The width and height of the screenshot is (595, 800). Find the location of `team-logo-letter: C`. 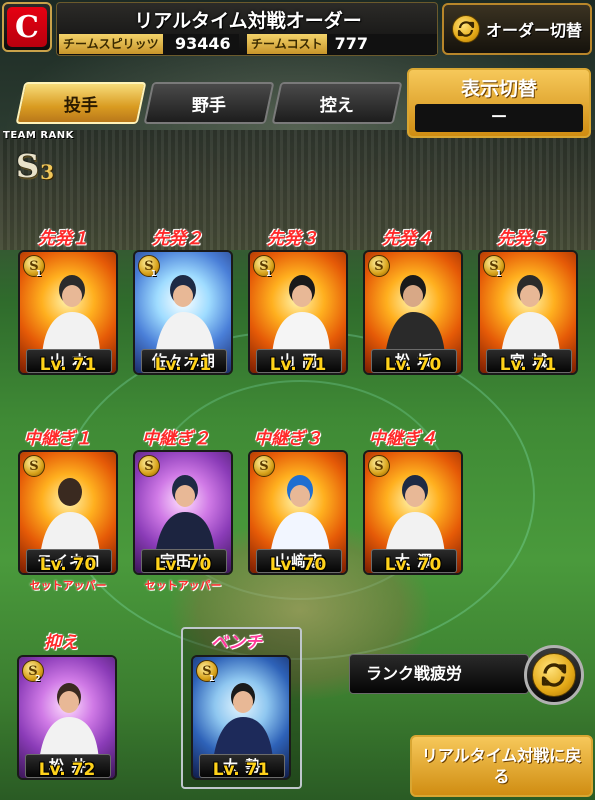

team-logo-letter: C is located at coordinates (27, 27).